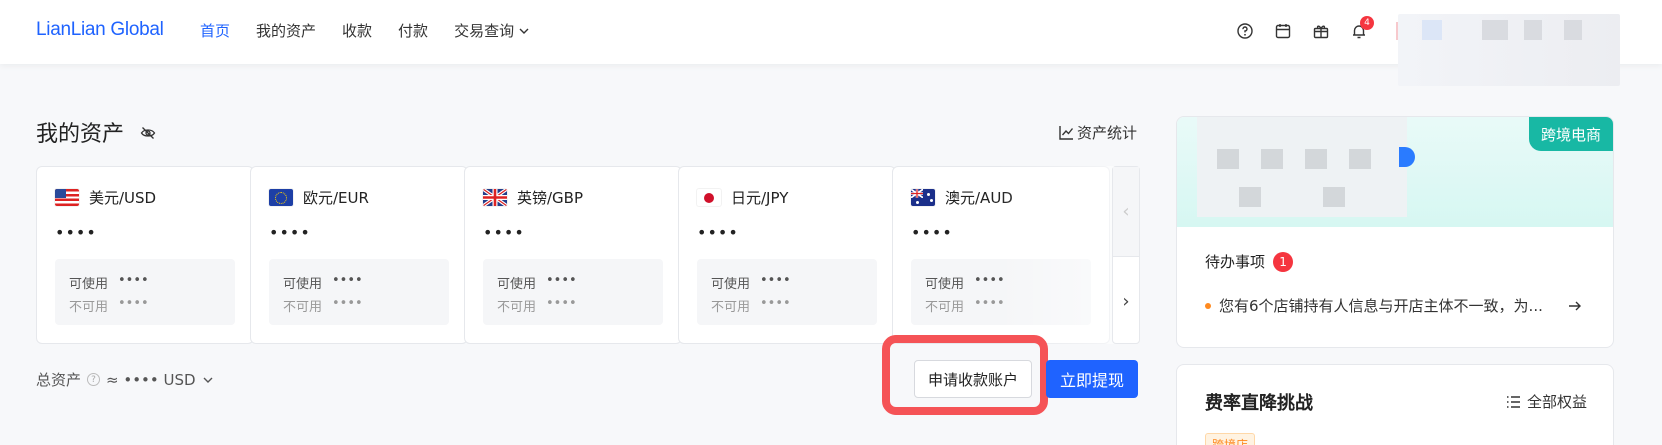 The height and width of the screenshot is (445, 1662). I want to click on nav-transaction-query-label: 交易查询, so click(484, 31).